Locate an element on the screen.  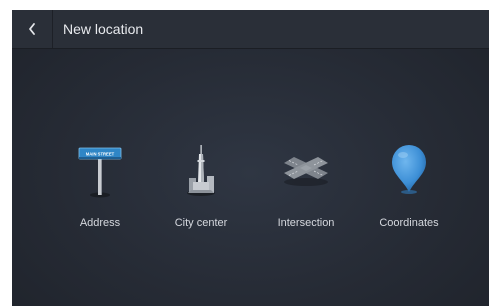
coordinates-label: Coordinates is located at coordinates (409, 223).